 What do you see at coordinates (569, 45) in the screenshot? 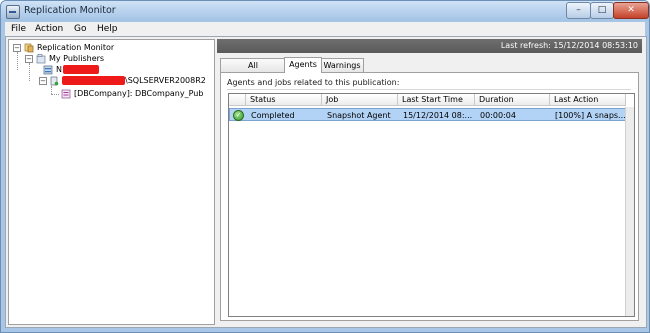
I see `last-refresh-text: Last refresh: 15/12/2014 08:53:10` at bounding box center [569, 45].